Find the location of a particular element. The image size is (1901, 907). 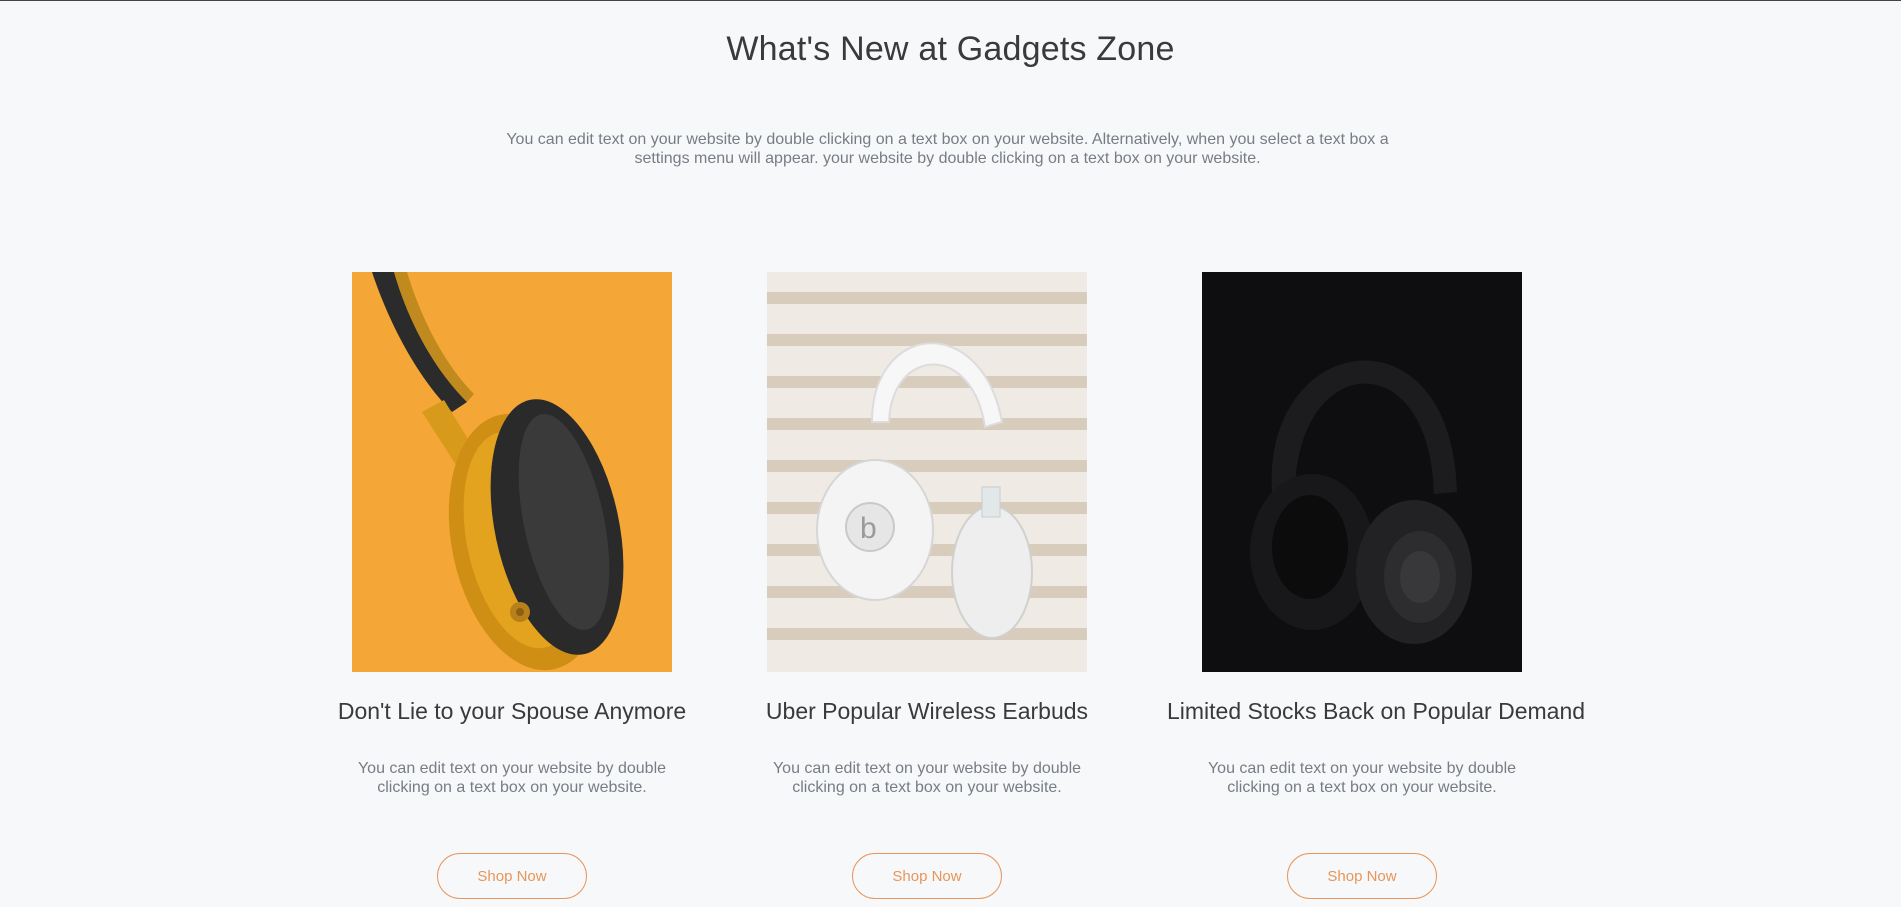

orange-headphones-image is located at coordinates (512, 472).